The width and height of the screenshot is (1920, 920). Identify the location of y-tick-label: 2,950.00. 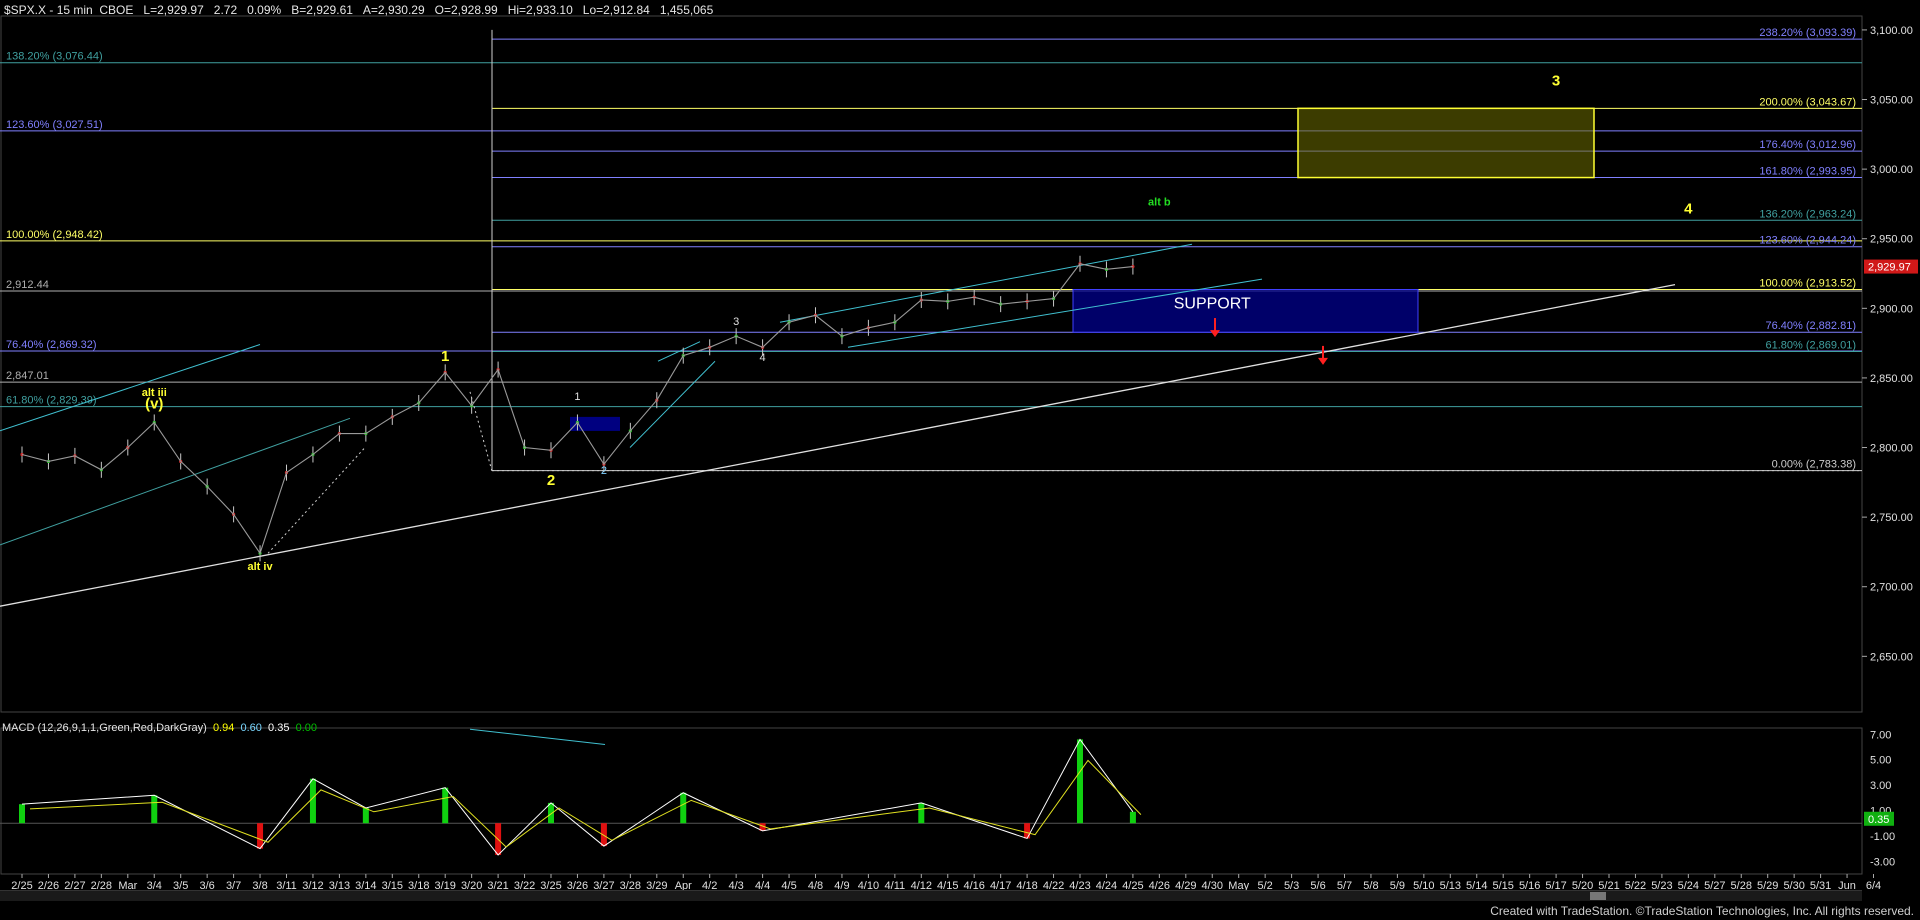
(1891, 240).